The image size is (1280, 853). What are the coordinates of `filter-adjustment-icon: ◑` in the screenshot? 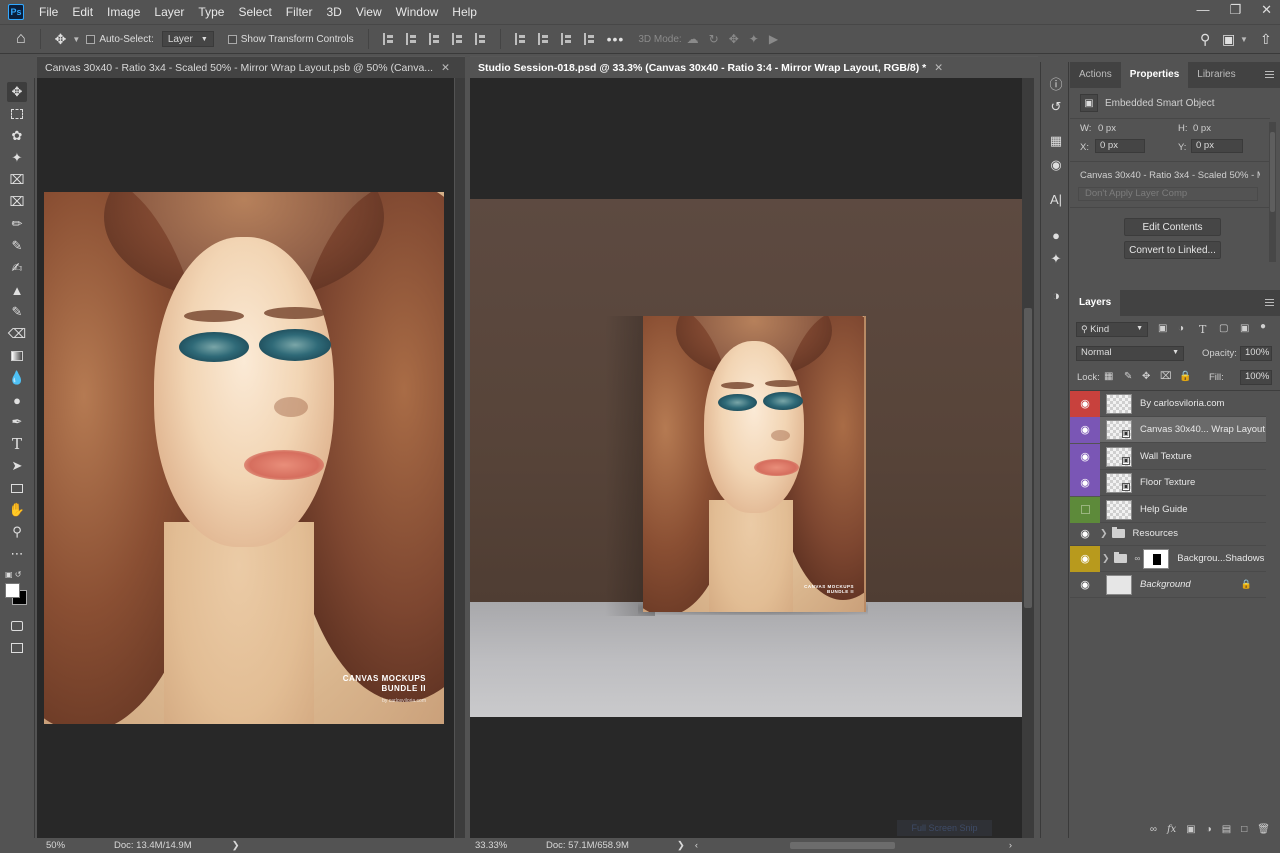 It's located at (1181, 328).